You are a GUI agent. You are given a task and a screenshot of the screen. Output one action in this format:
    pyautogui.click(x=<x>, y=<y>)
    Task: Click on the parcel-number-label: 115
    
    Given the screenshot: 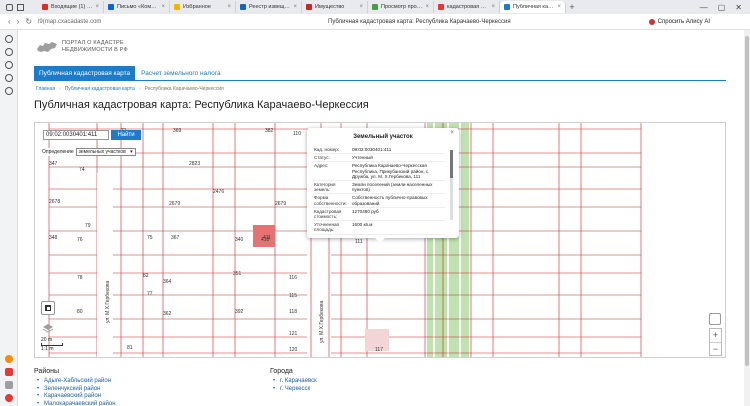 What is the action you would take?
    pyautogui.click(x=293, y=296)
    